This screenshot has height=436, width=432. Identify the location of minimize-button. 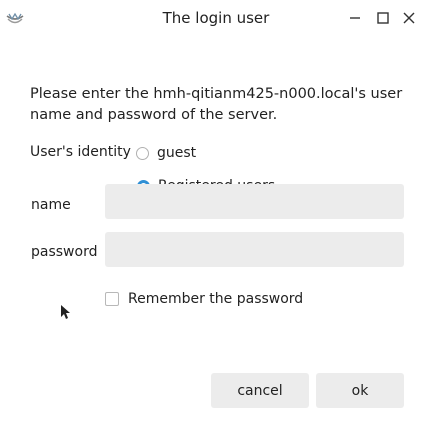
(355, 18).